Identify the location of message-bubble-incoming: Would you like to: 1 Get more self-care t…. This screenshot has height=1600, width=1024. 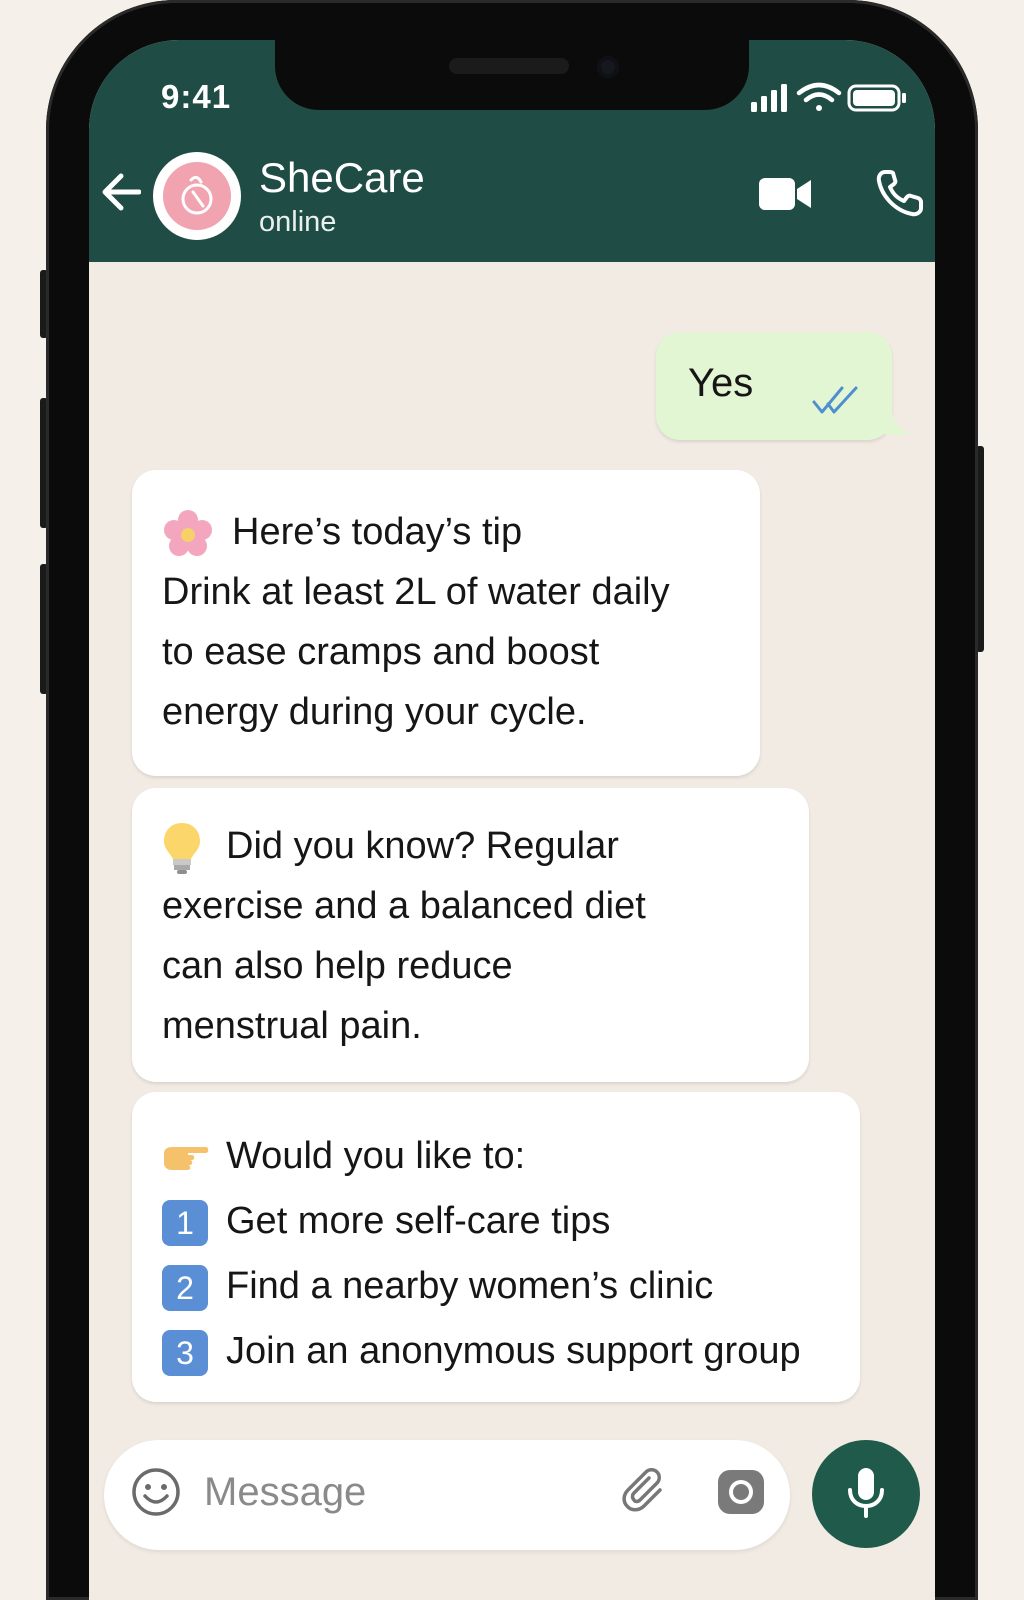
(496, 1247).